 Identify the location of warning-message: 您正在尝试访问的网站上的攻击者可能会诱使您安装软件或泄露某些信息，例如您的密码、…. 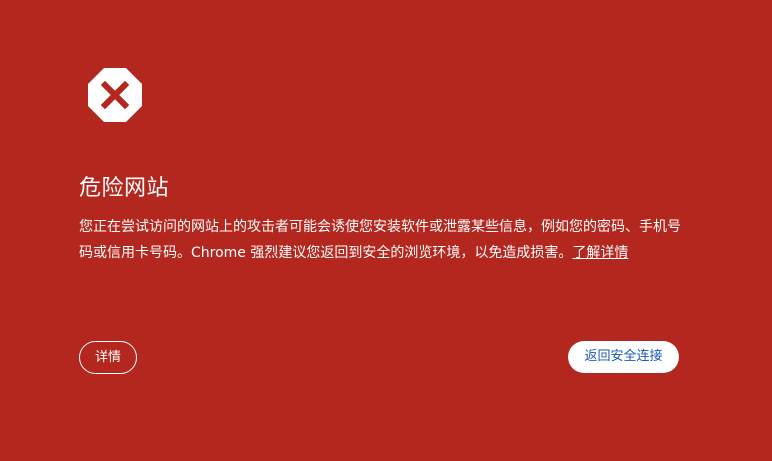
(384, 240).